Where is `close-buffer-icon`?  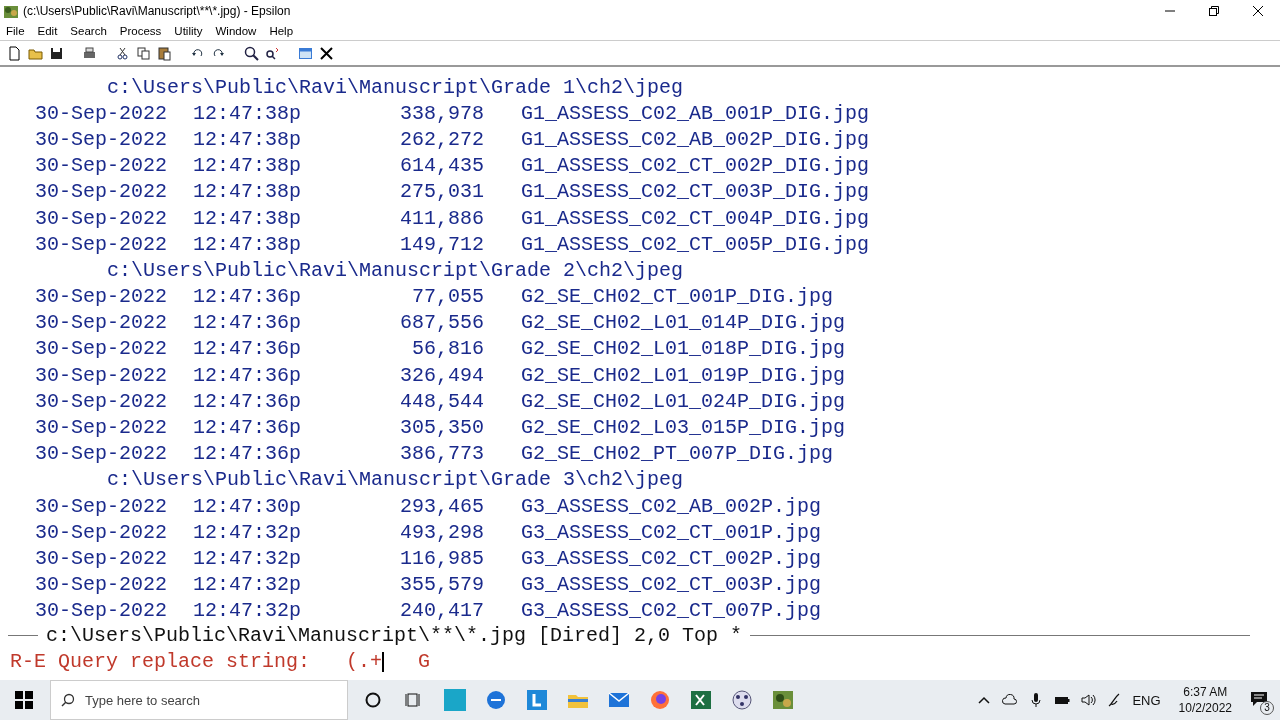 close-buffer-icon is located at coordinates (326, 53).